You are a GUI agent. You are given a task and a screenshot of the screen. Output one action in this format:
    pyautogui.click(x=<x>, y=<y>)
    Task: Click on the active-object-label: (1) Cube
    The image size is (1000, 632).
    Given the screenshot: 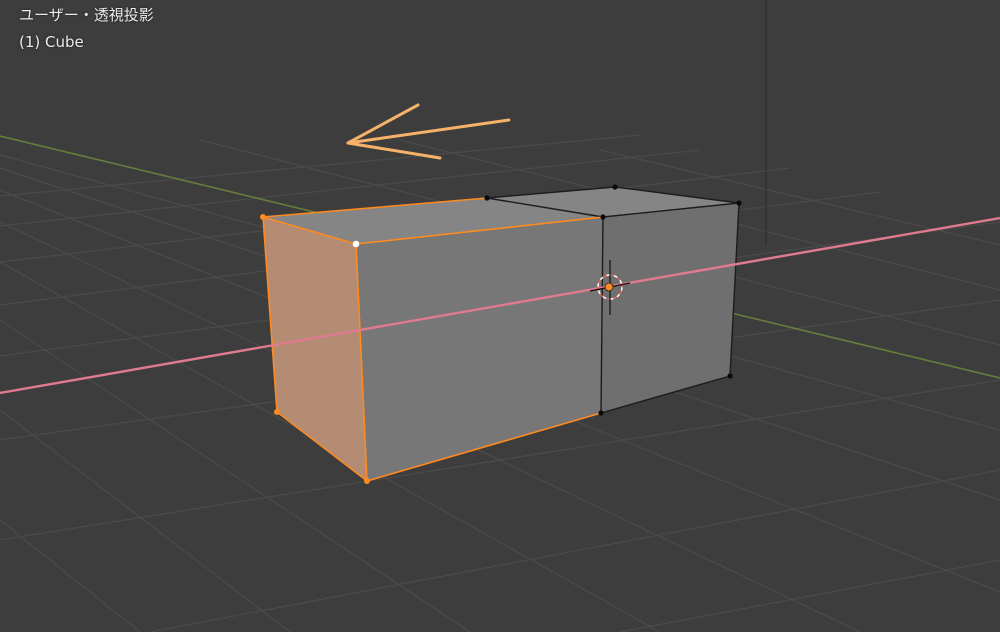 What is the action you would take?
    pyautogui.click(x=51, y=42)
    